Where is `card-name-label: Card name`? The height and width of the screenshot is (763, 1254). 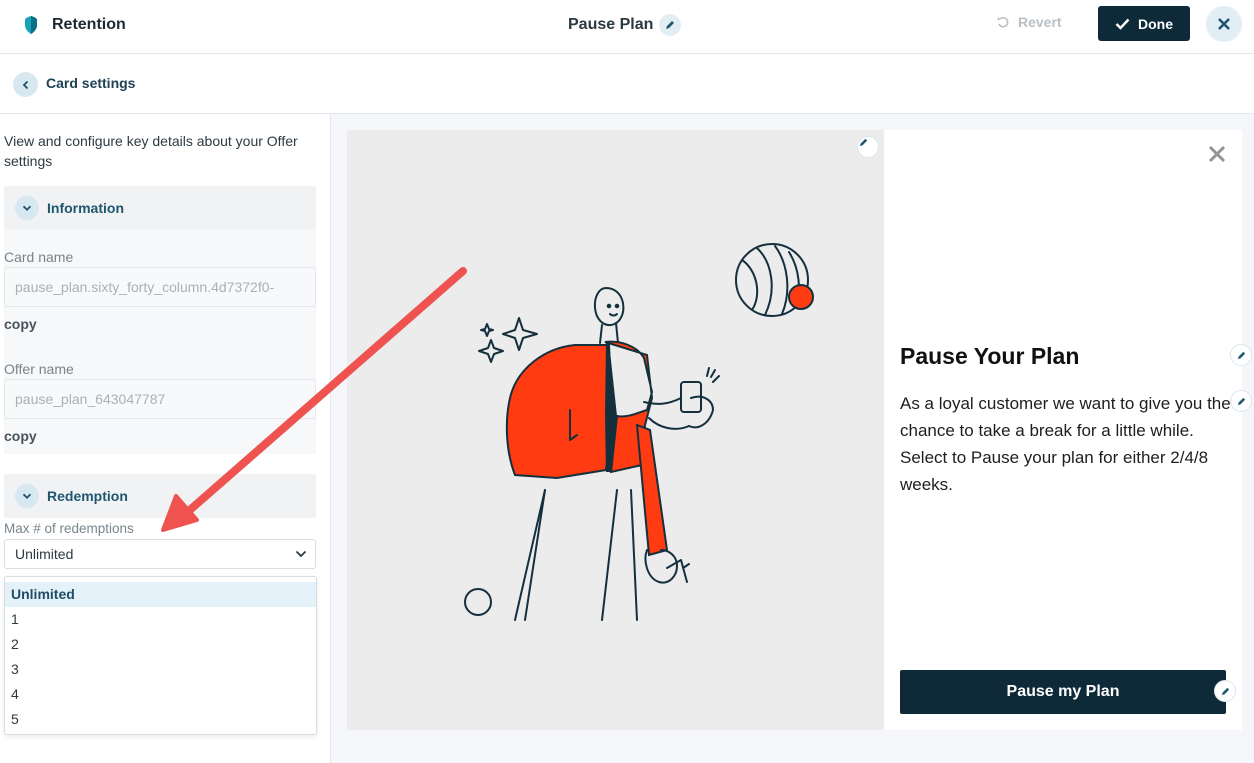
card-name-label: Card name is located at coordinates (39, 257).